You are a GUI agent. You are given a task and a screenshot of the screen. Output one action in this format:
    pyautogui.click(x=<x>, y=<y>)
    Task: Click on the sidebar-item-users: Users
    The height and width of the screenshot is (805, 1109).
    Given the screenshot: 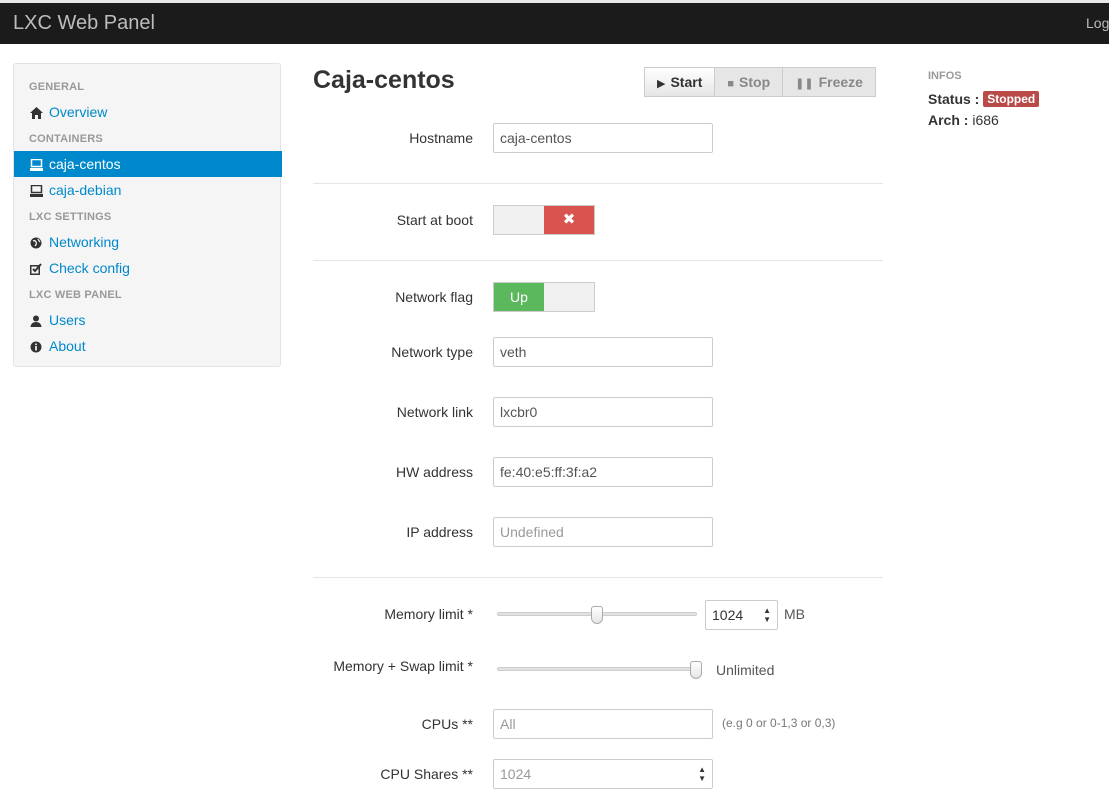 What is the action you would take?
    pyautogui.click(x=148, y=320)
    